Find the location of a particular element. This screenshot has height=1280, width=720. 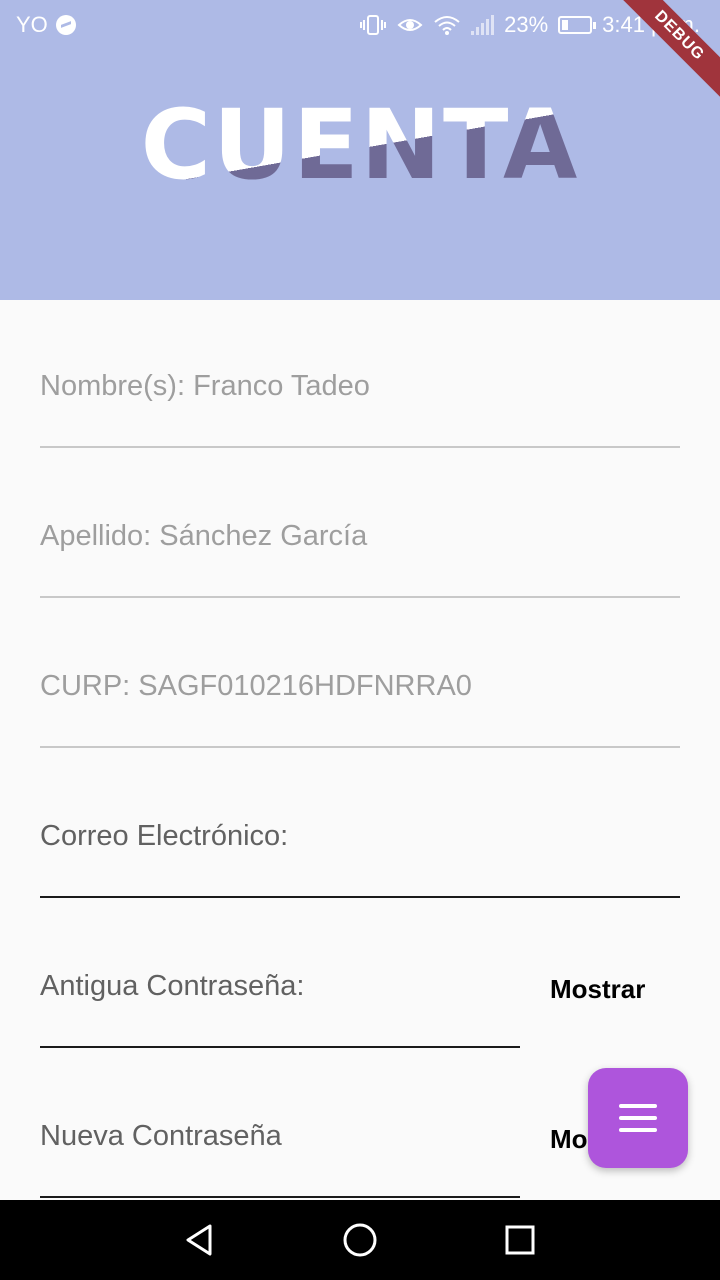

new-password-underline is located at coordinates (280, 1197).